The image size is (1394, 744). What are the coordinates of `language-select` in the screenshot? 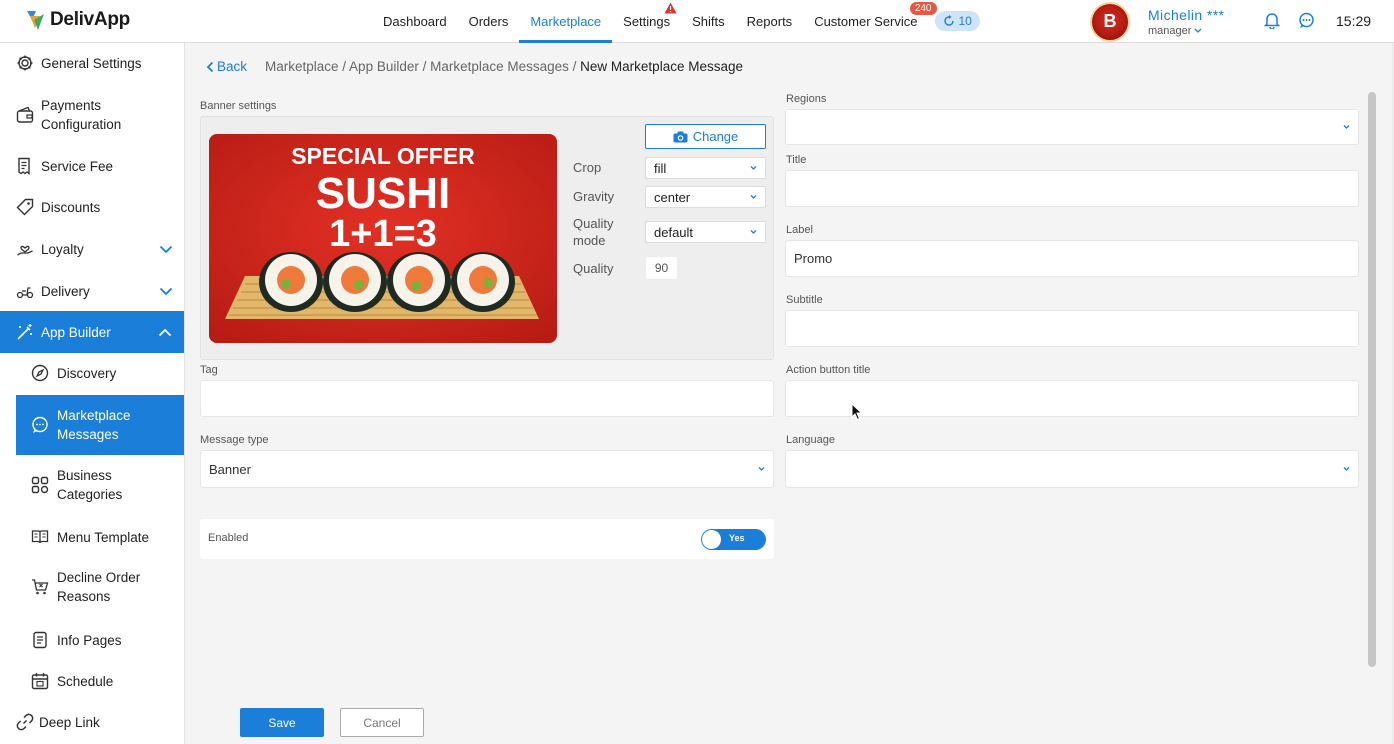 It's located at (1072, 469).